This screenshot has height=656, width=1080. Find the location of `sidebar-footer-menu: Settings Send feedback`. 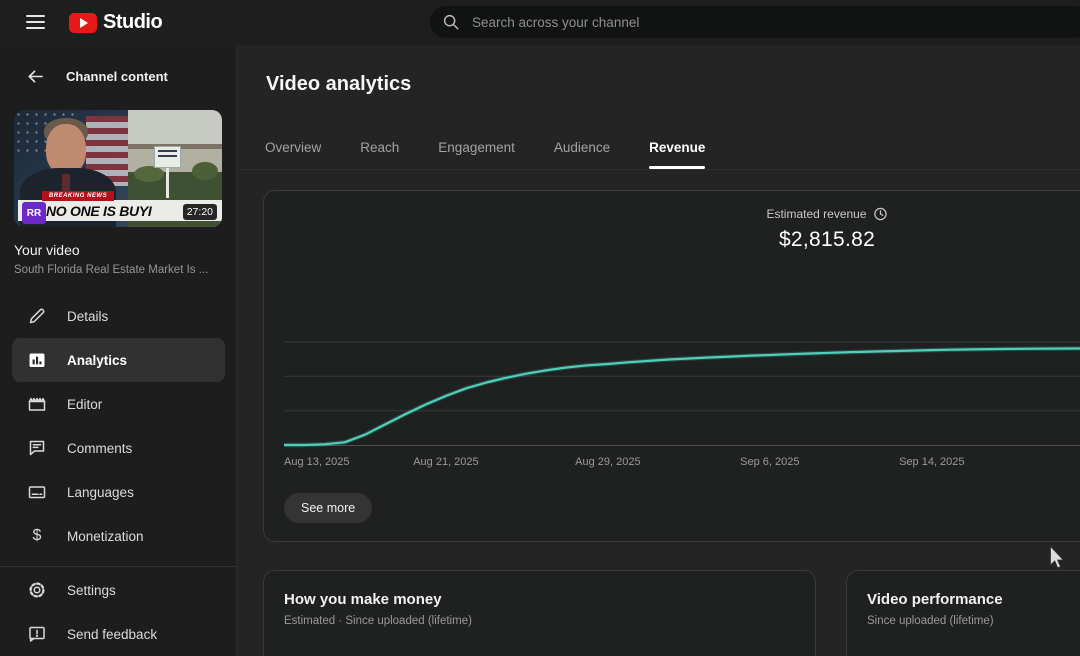

sidebar-footer-menu: Settings Send feedback is located at coordinates (118, 612).